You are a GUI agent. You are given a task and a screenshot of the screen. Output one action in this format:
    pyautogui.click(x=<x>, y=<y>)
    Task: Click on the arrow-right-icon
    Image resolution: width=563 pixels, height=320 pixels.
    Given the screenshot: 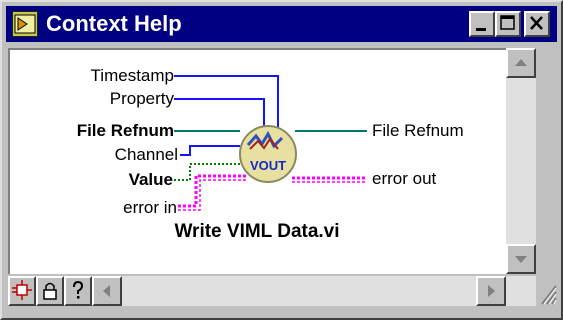 What is the action you would take?
    pyautogui.click(x=491, y=291)
    